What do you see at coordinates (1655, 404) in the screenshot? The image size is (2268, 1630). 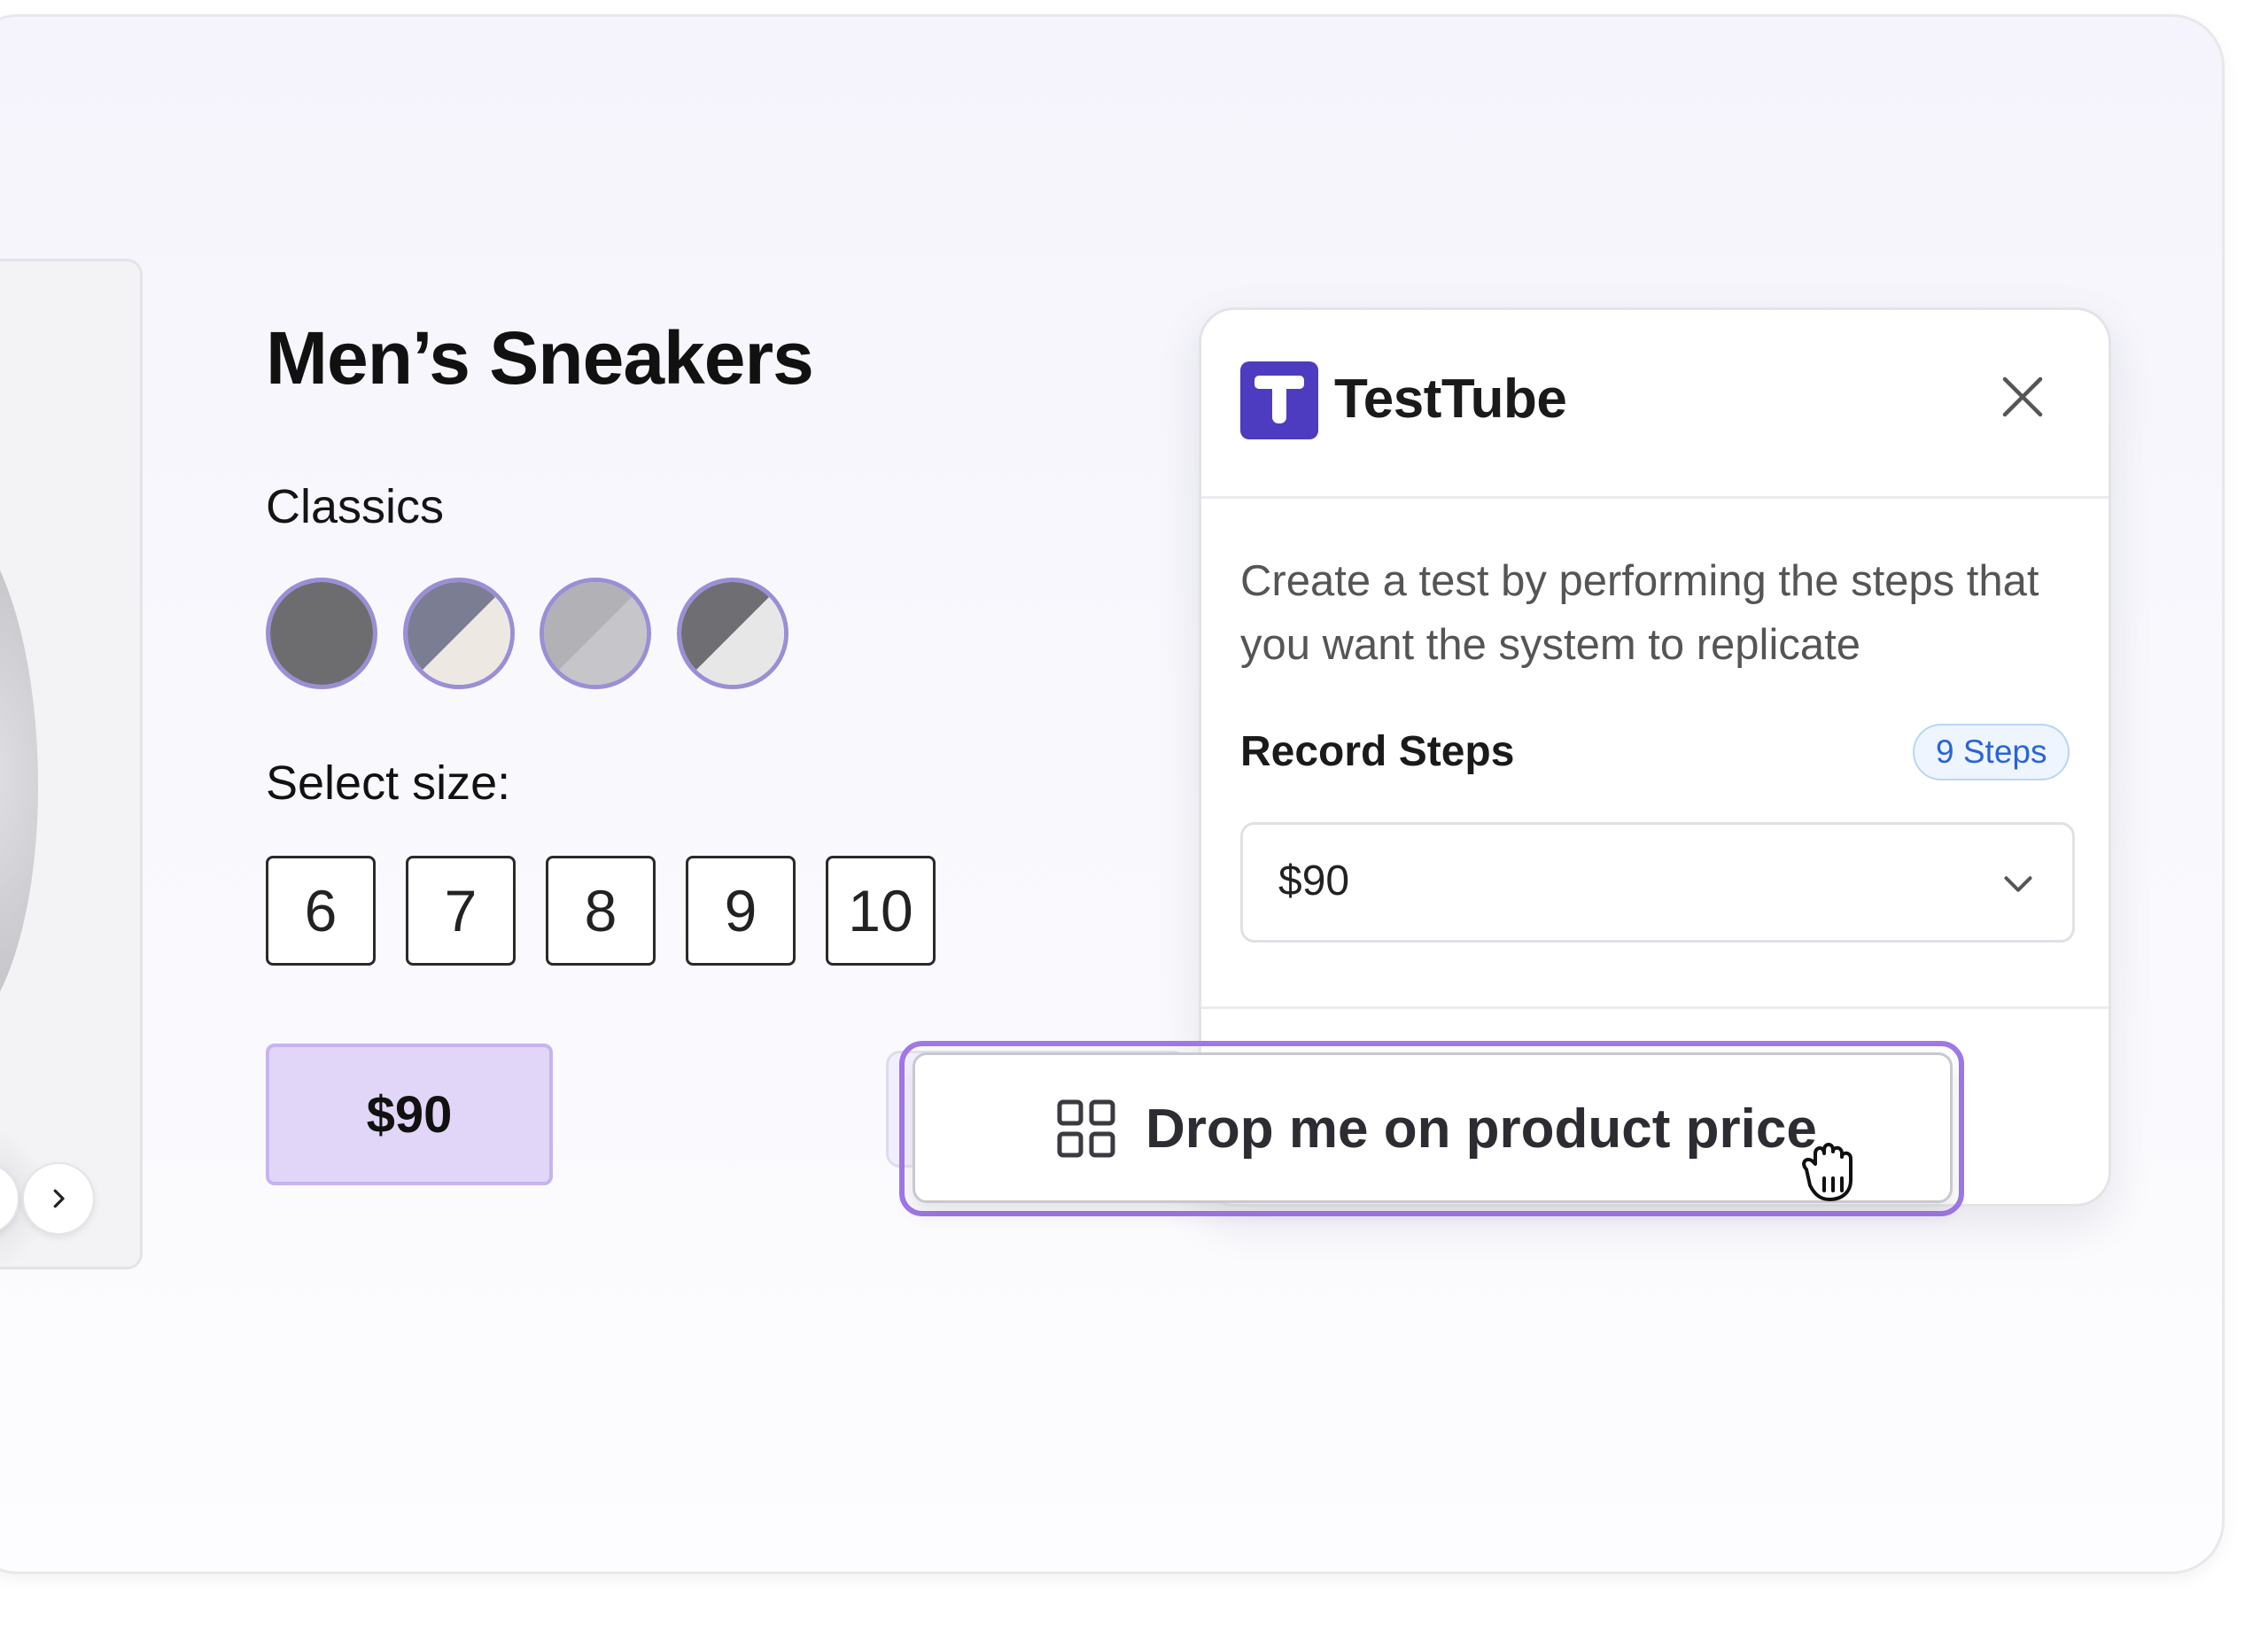 I see `panel-header: TestTube` at bounding box center [1655, 404].